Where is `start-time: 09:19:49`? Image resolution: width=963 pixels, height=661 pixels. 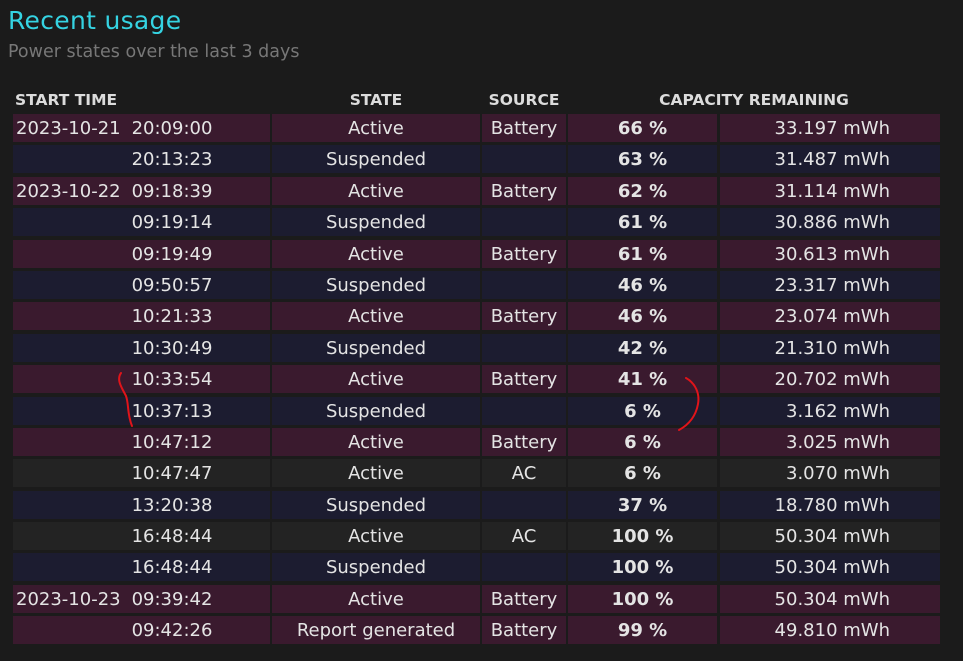
start-time: 09:19:49 is located at coordinates (172, 254).